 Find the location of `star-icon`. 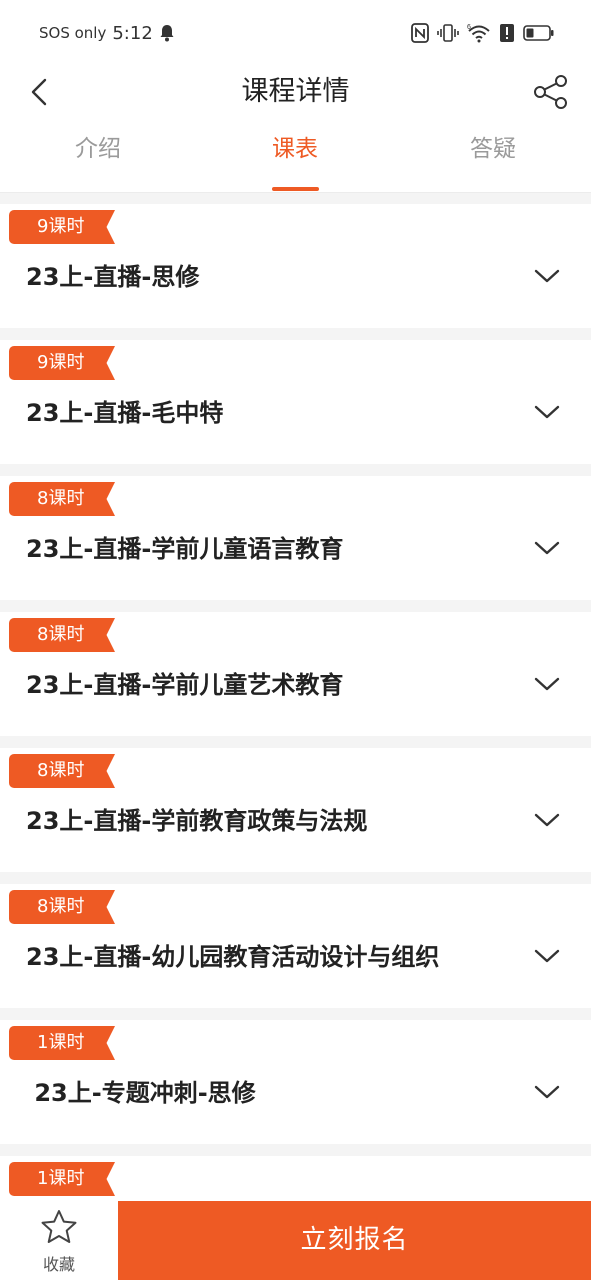

star-icon is located at coordinates (59, 1226).